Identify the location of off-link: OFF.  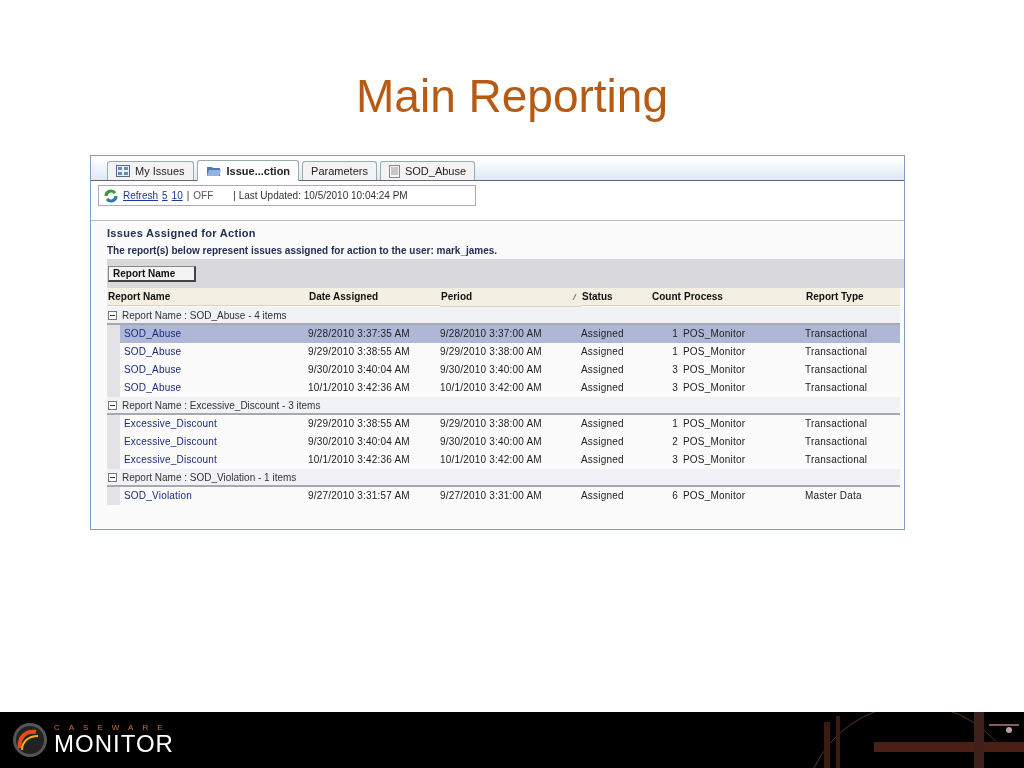
(203, 195).